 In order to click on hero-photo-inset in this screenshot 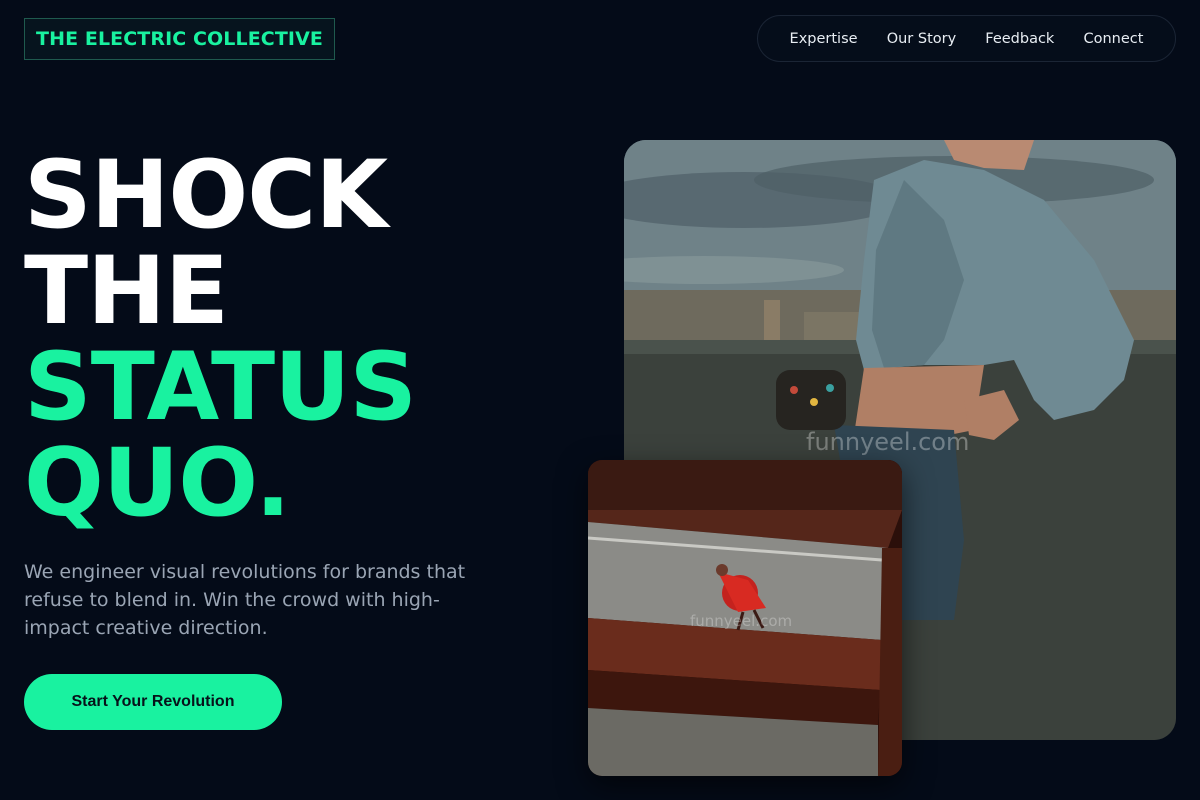, I will do `click(745, 618)`.